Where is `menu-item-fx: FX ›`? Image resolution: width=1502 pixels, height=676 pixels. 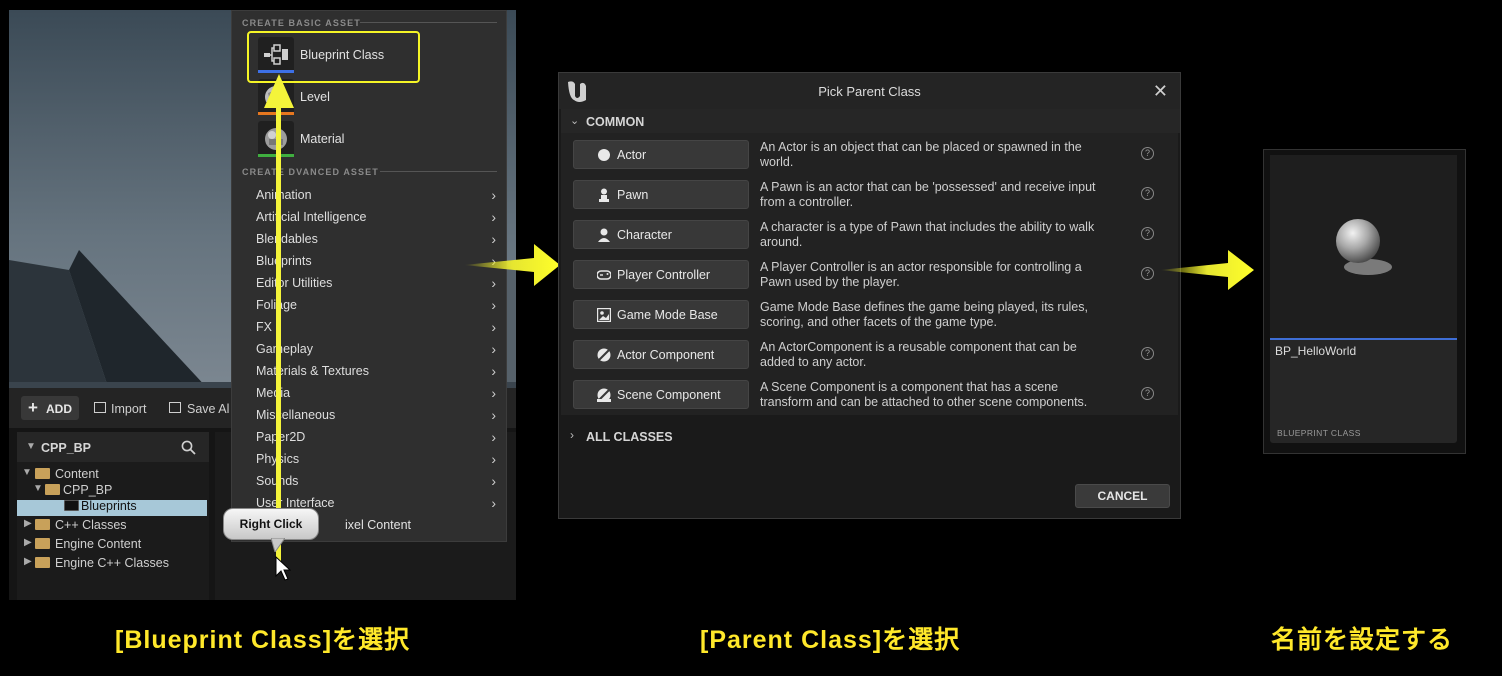 menu-item-fx: FX › is located at coordinates (376, 327).